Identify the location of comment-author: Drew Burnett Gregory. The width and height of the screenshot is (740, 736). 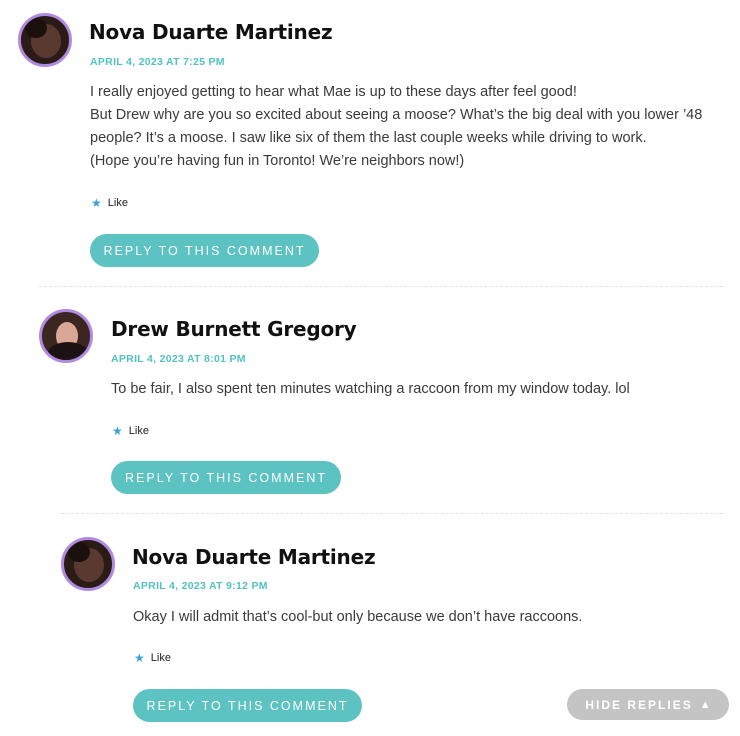
(234, 329).